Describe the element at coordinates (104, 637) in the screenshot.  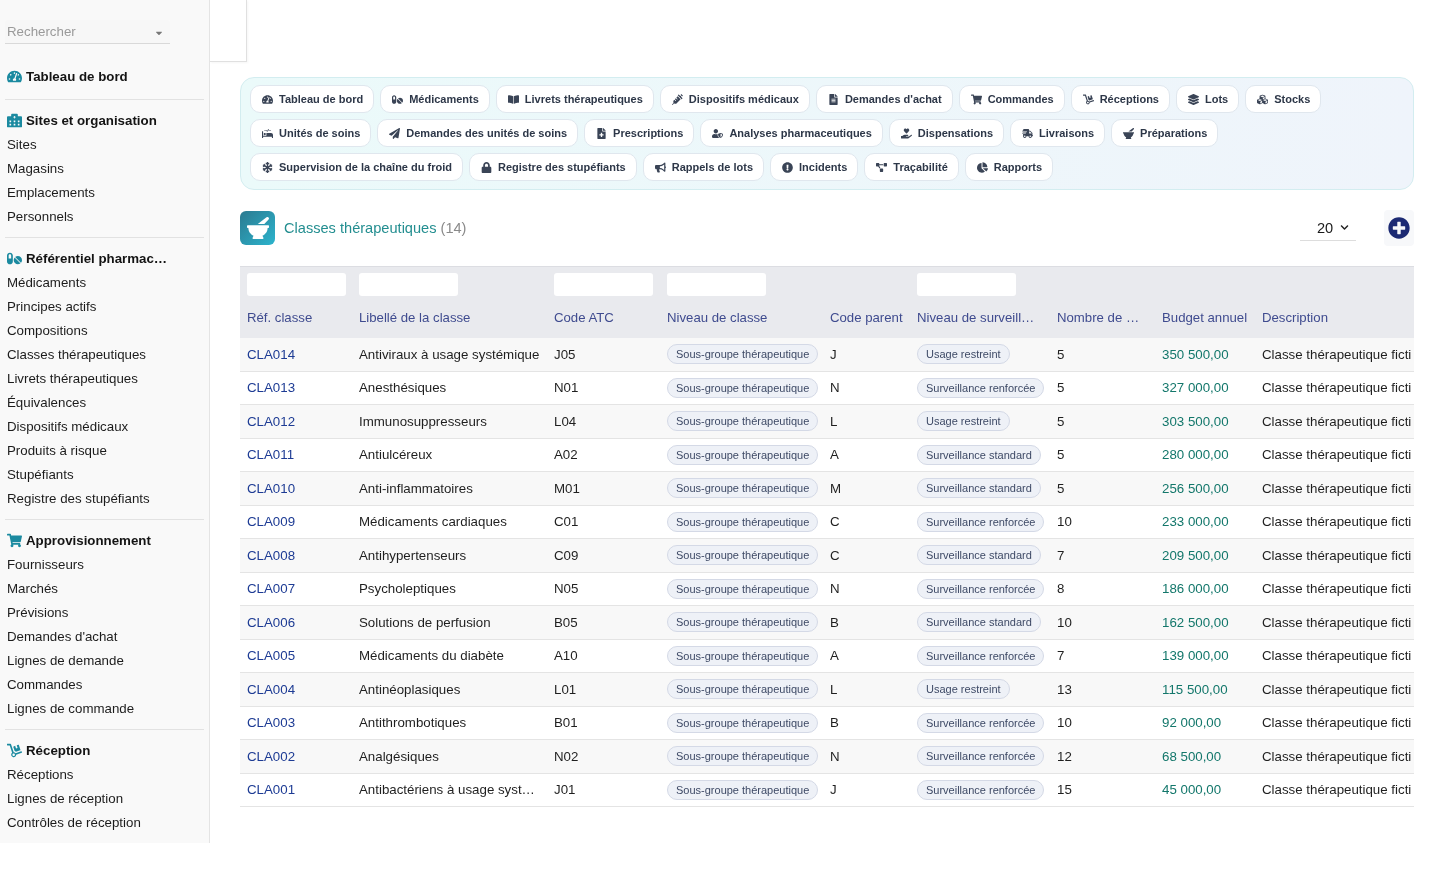
I see `sidebar-item: Demandes d'achat` at that location.